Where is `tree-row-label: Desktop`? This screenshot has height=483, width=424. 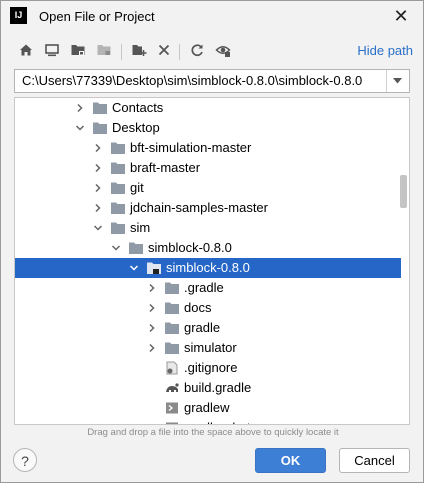 tree-row-label: Desktop is located at coordinates (136, 127).